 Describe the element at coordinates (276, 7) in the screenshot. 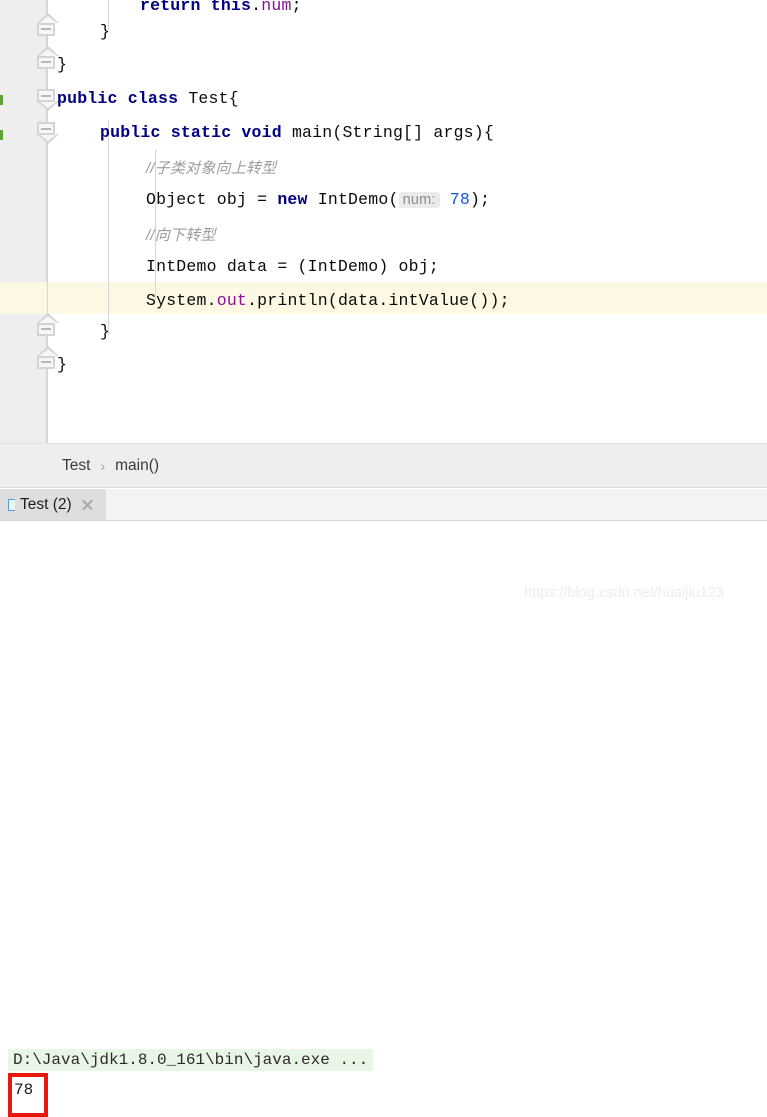

I see `code-text: num` at that location.